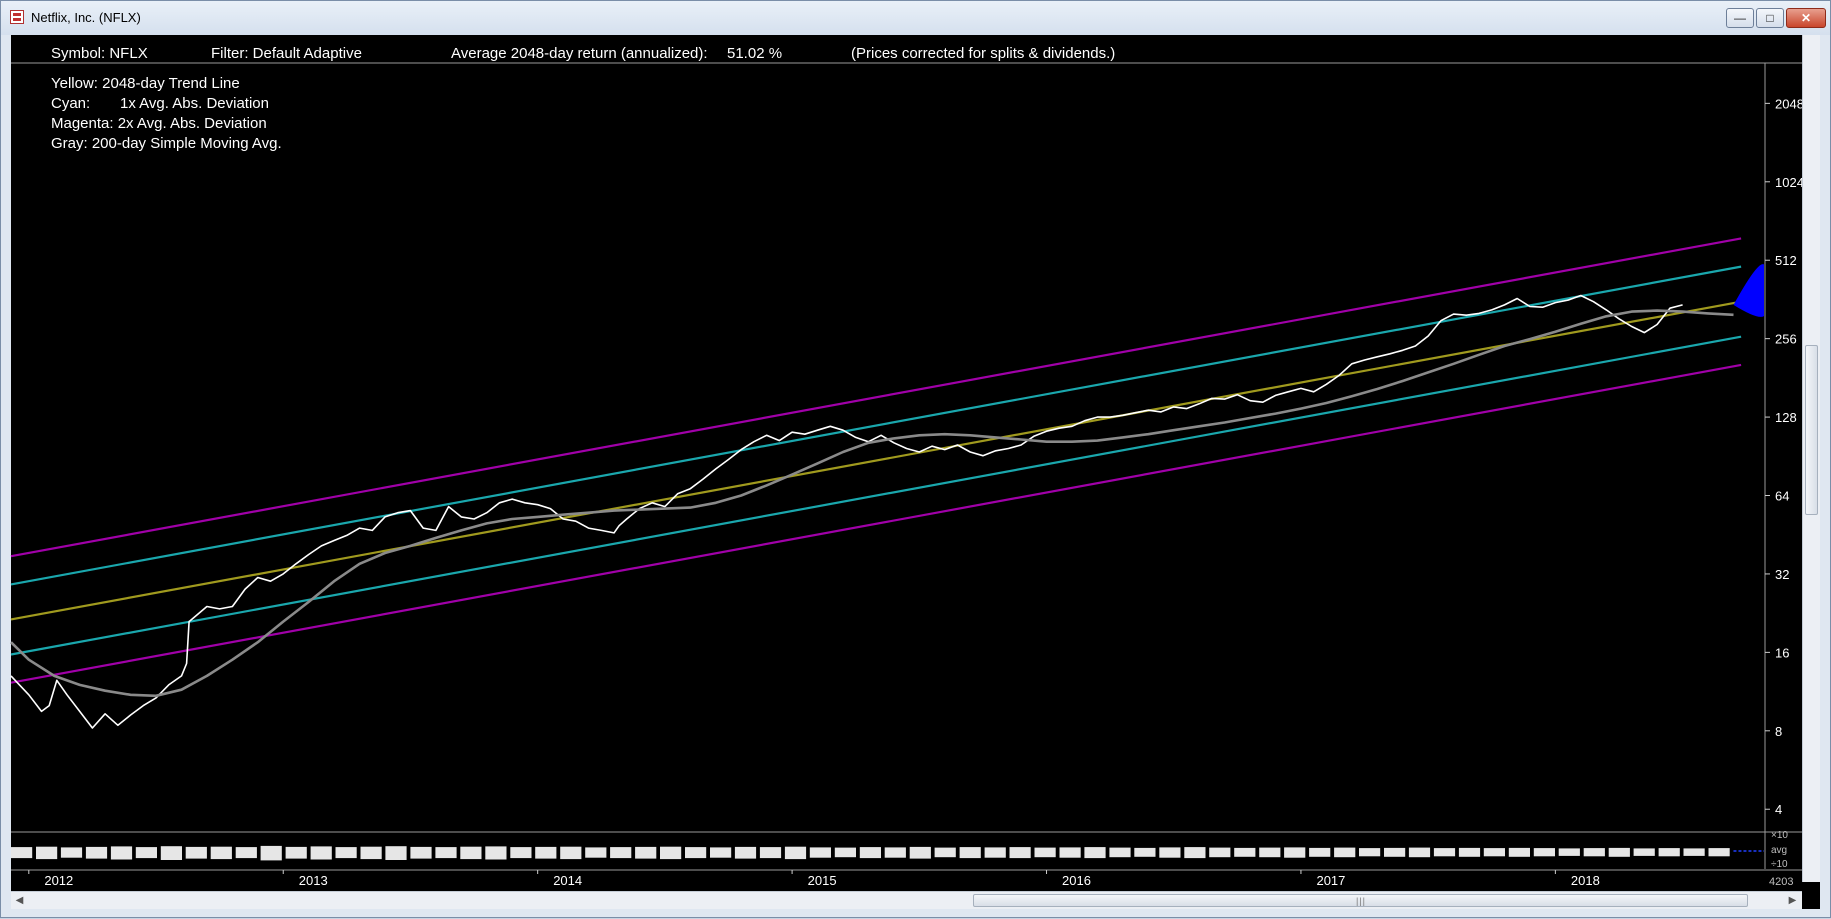  Describe the element at coordinates (1779, 850) in the screenshot. I see `volume-axis-label: avg` at that location.